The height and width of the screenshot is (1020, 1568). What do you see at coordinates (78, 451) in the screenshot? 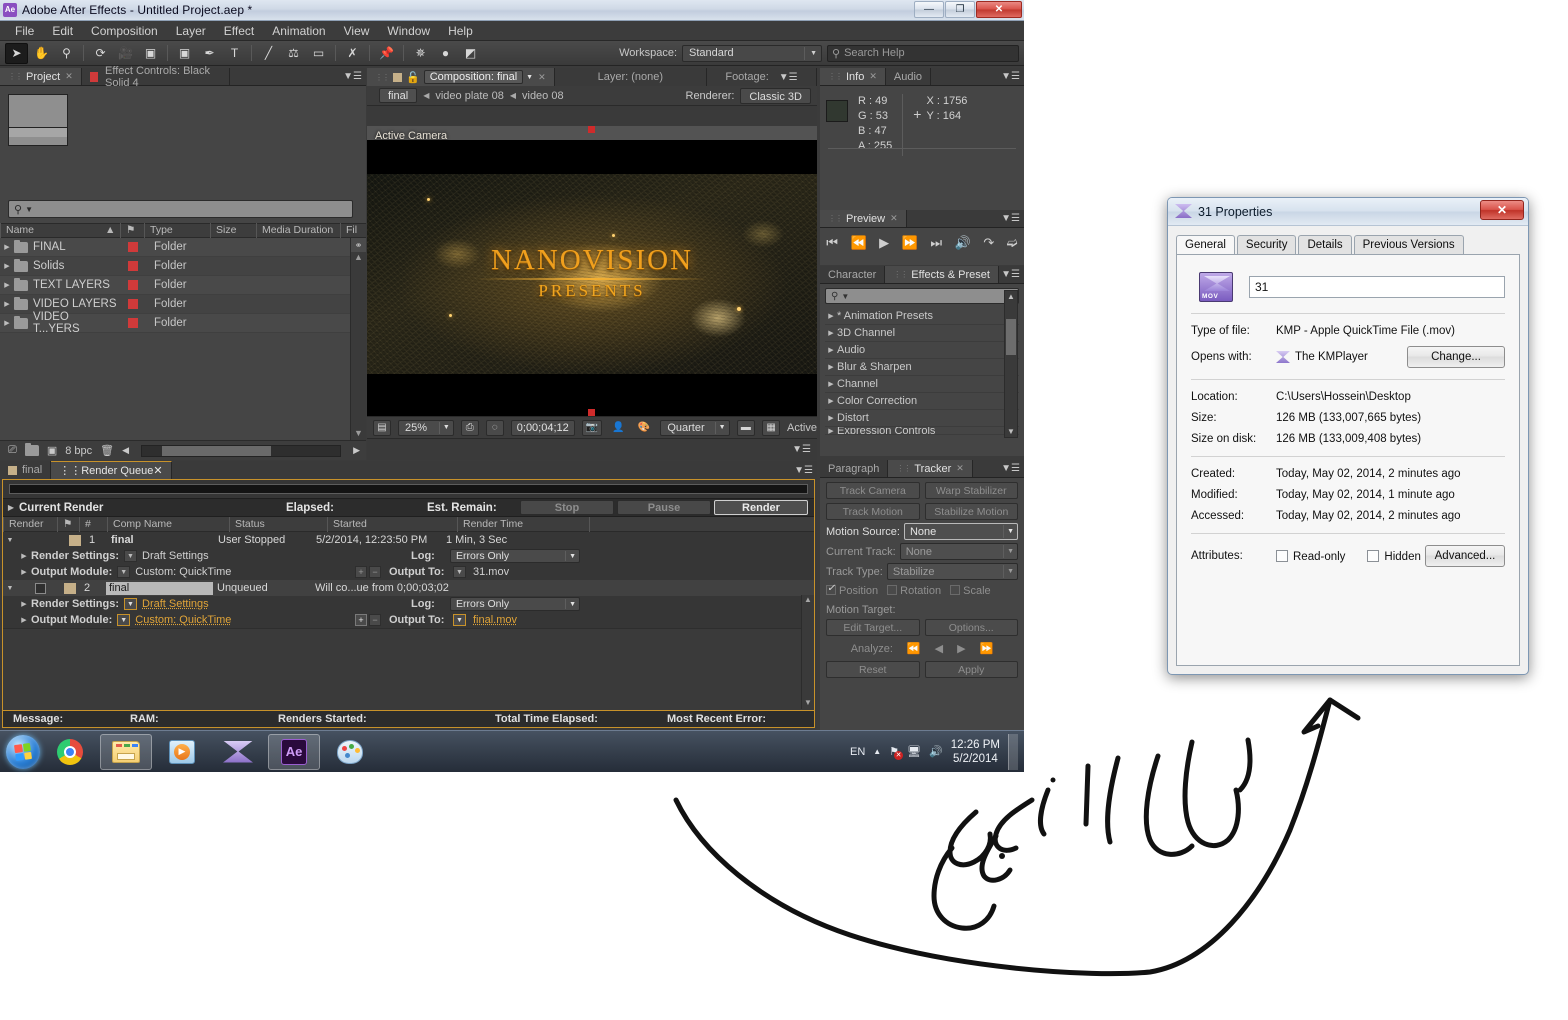
I see `bit-depth-label: 8 bpc` at bounding box center [78, 451].